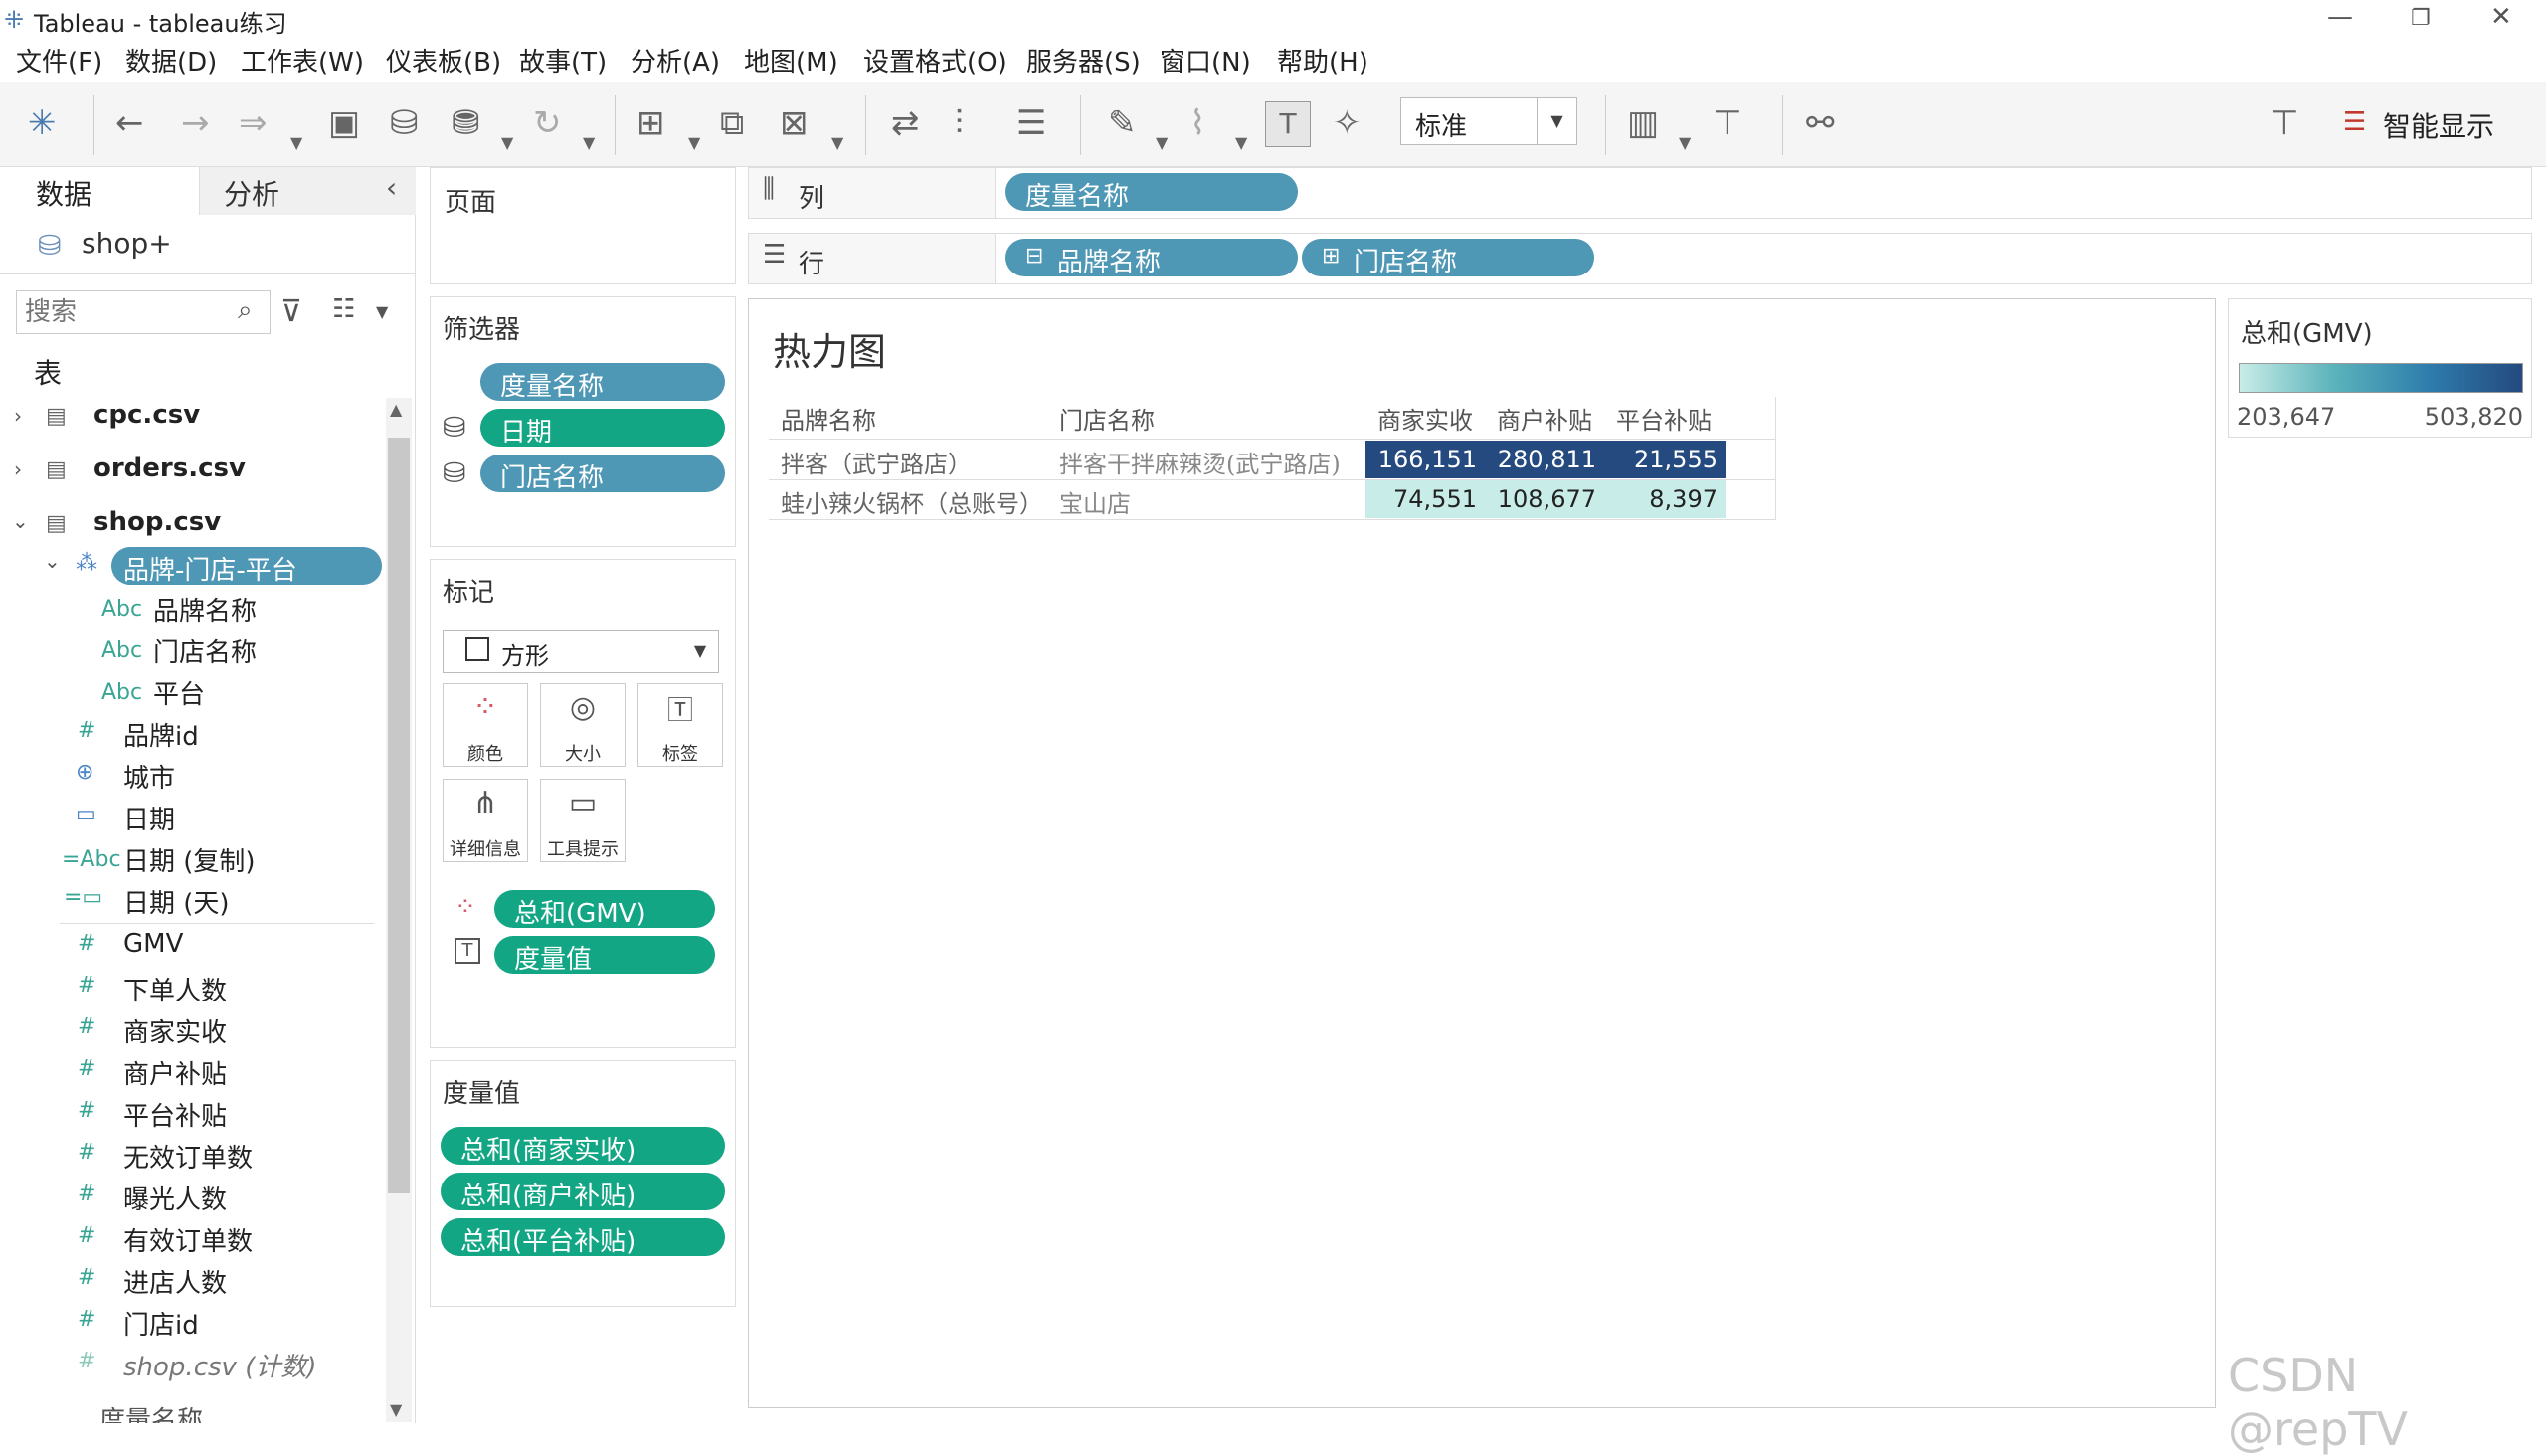 This screenshot has width=2546, height=1456. What do you see at coordinates (194, 1239) in the screenshot?
I see `field-valid-orders: # 有效订单数` at bounding box center [194, 1239].